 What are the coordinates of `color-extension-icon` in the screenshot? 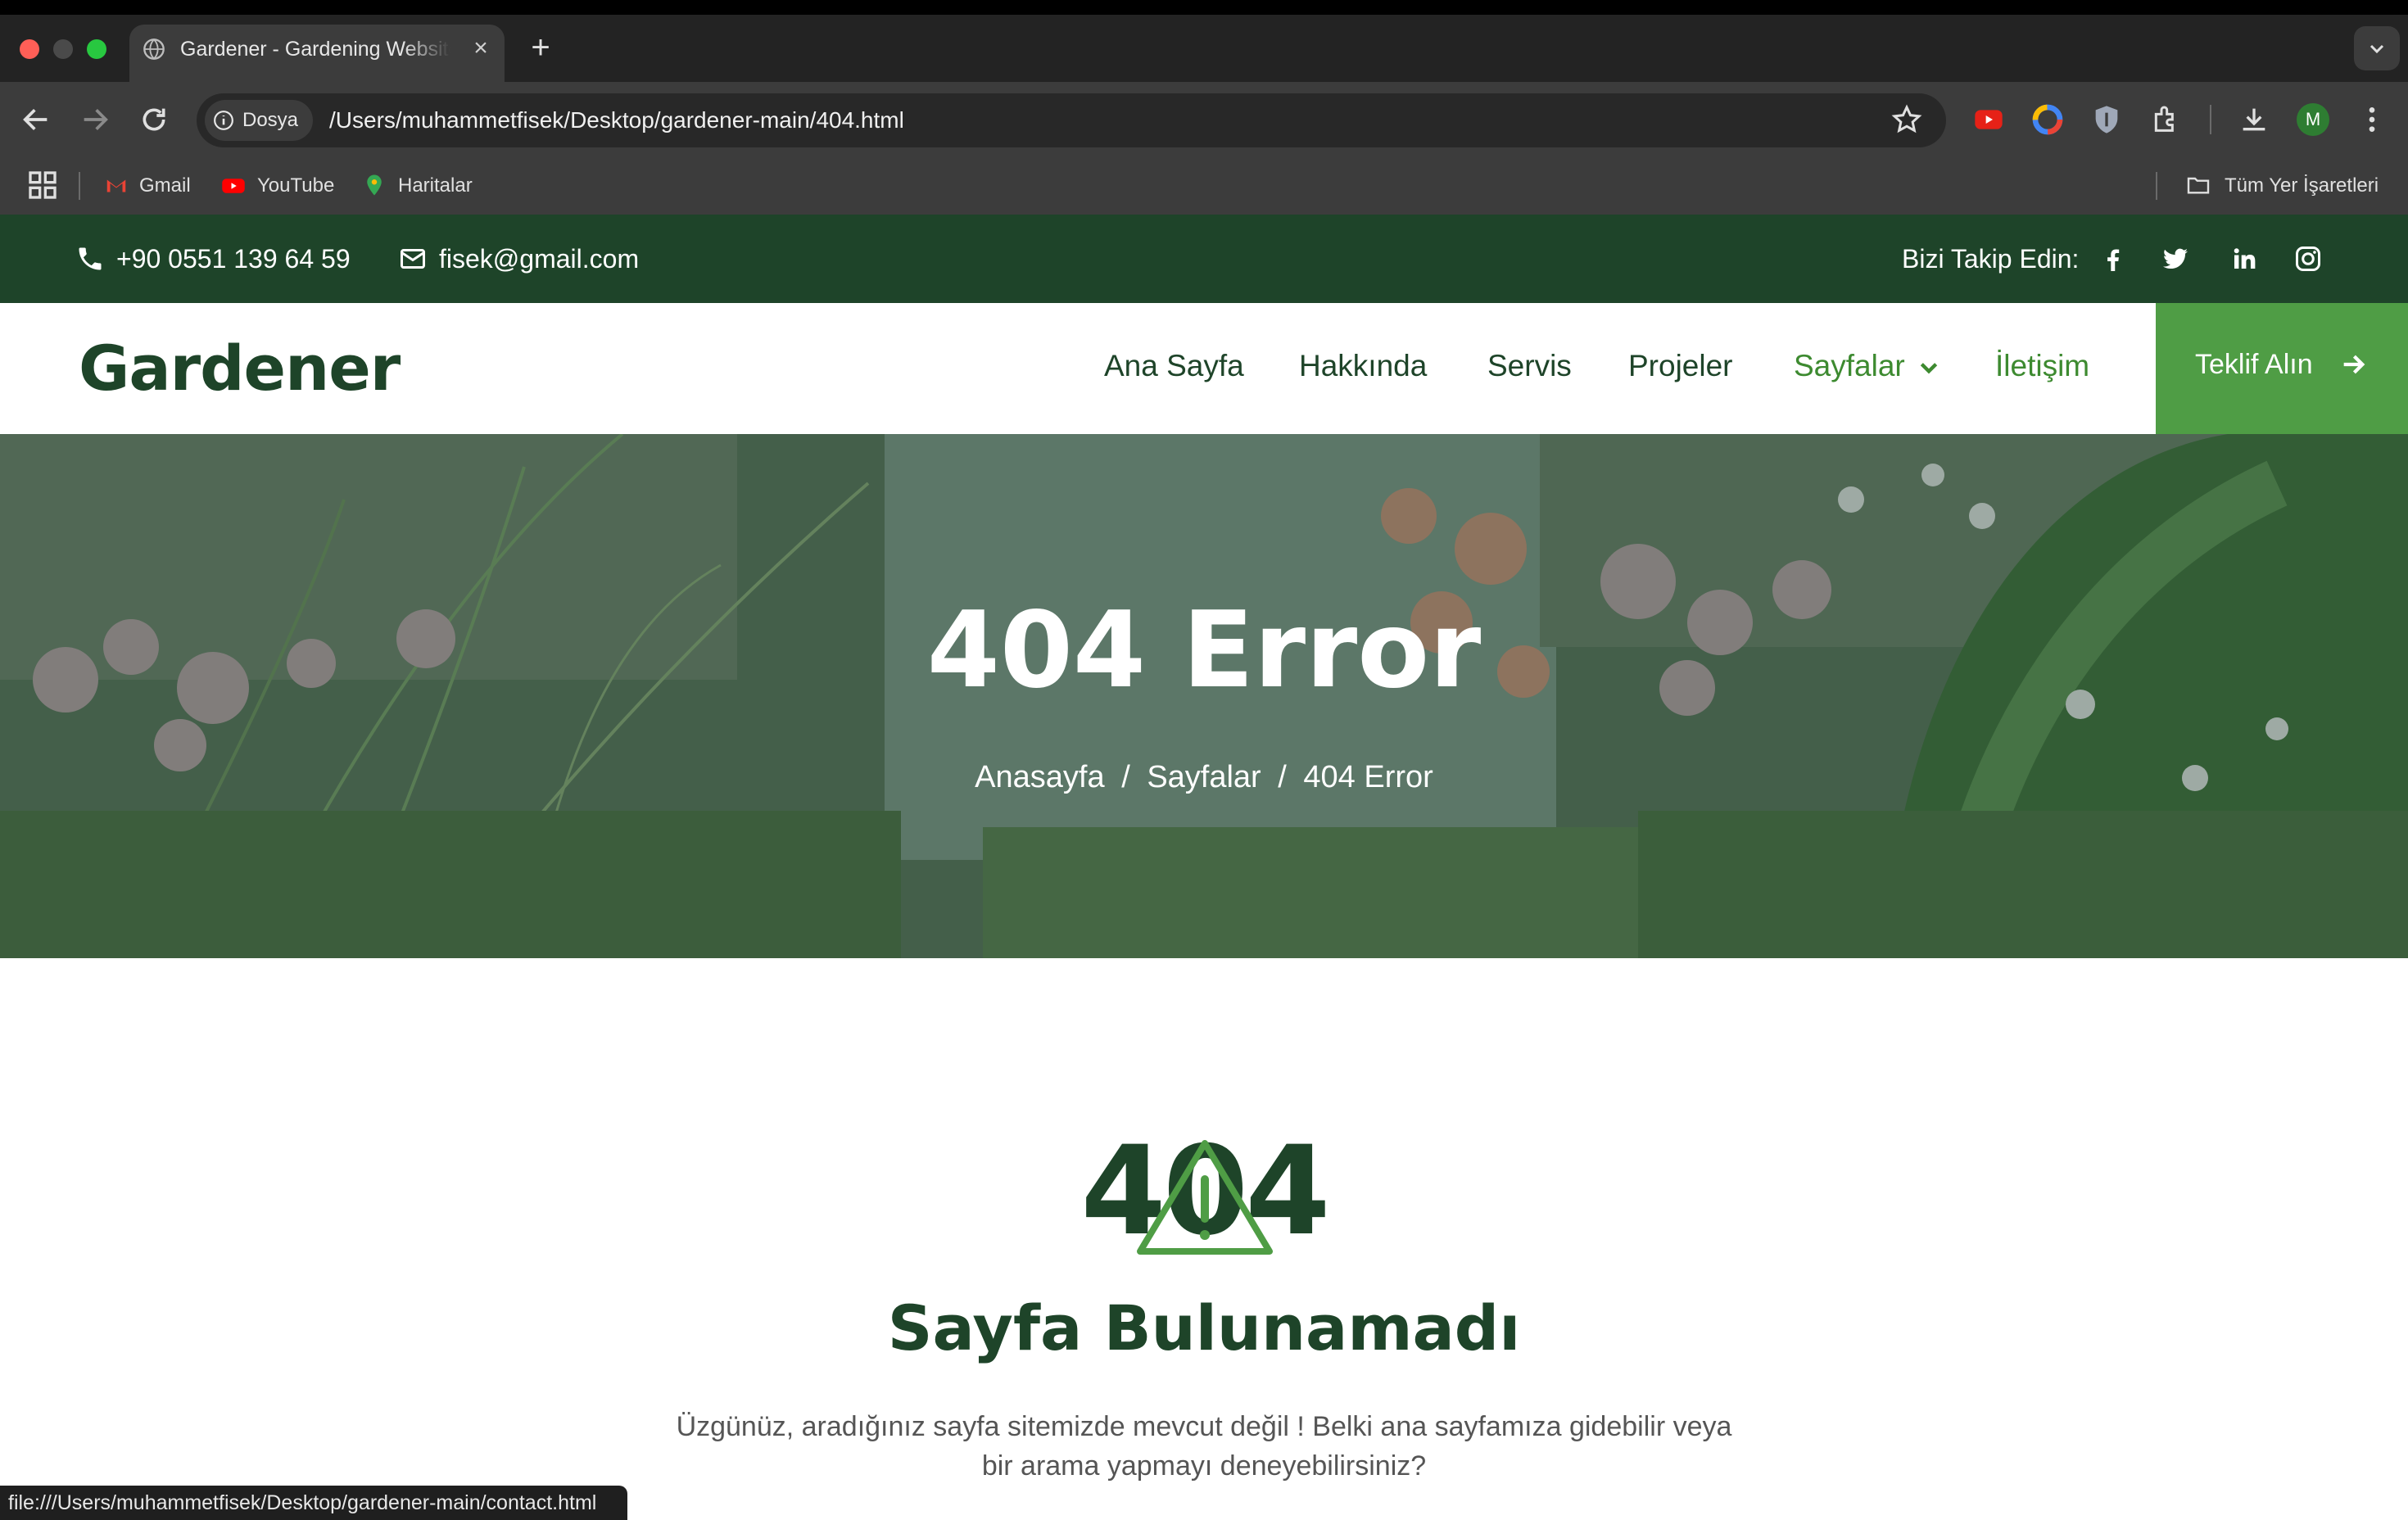 It's located at (2047, 119).